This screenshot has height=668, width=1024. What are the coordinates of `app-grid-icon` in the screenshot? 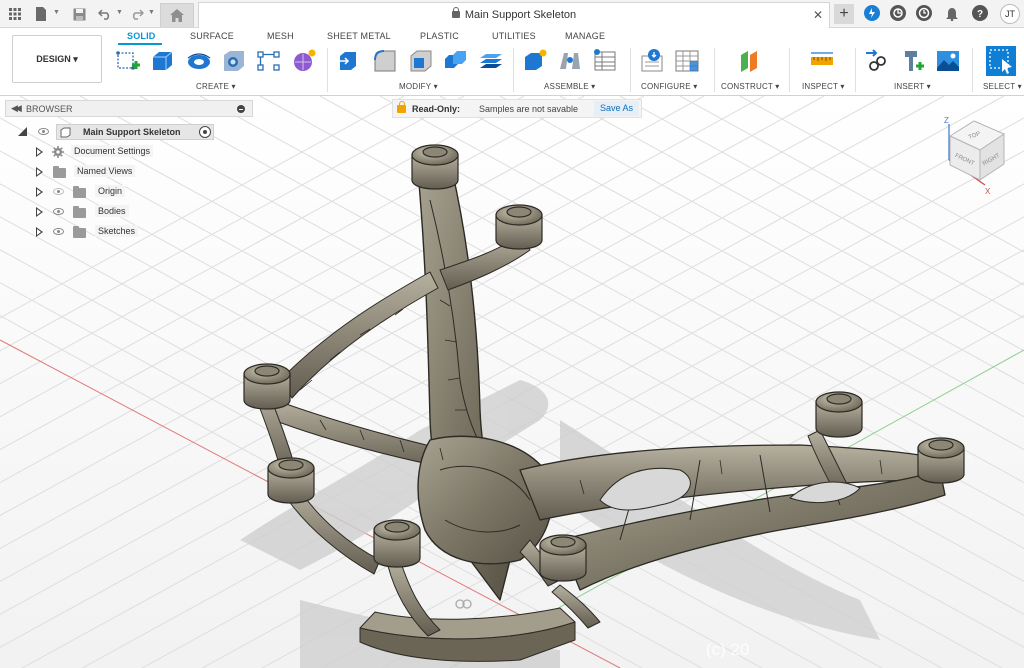 It's located at (15, 14).